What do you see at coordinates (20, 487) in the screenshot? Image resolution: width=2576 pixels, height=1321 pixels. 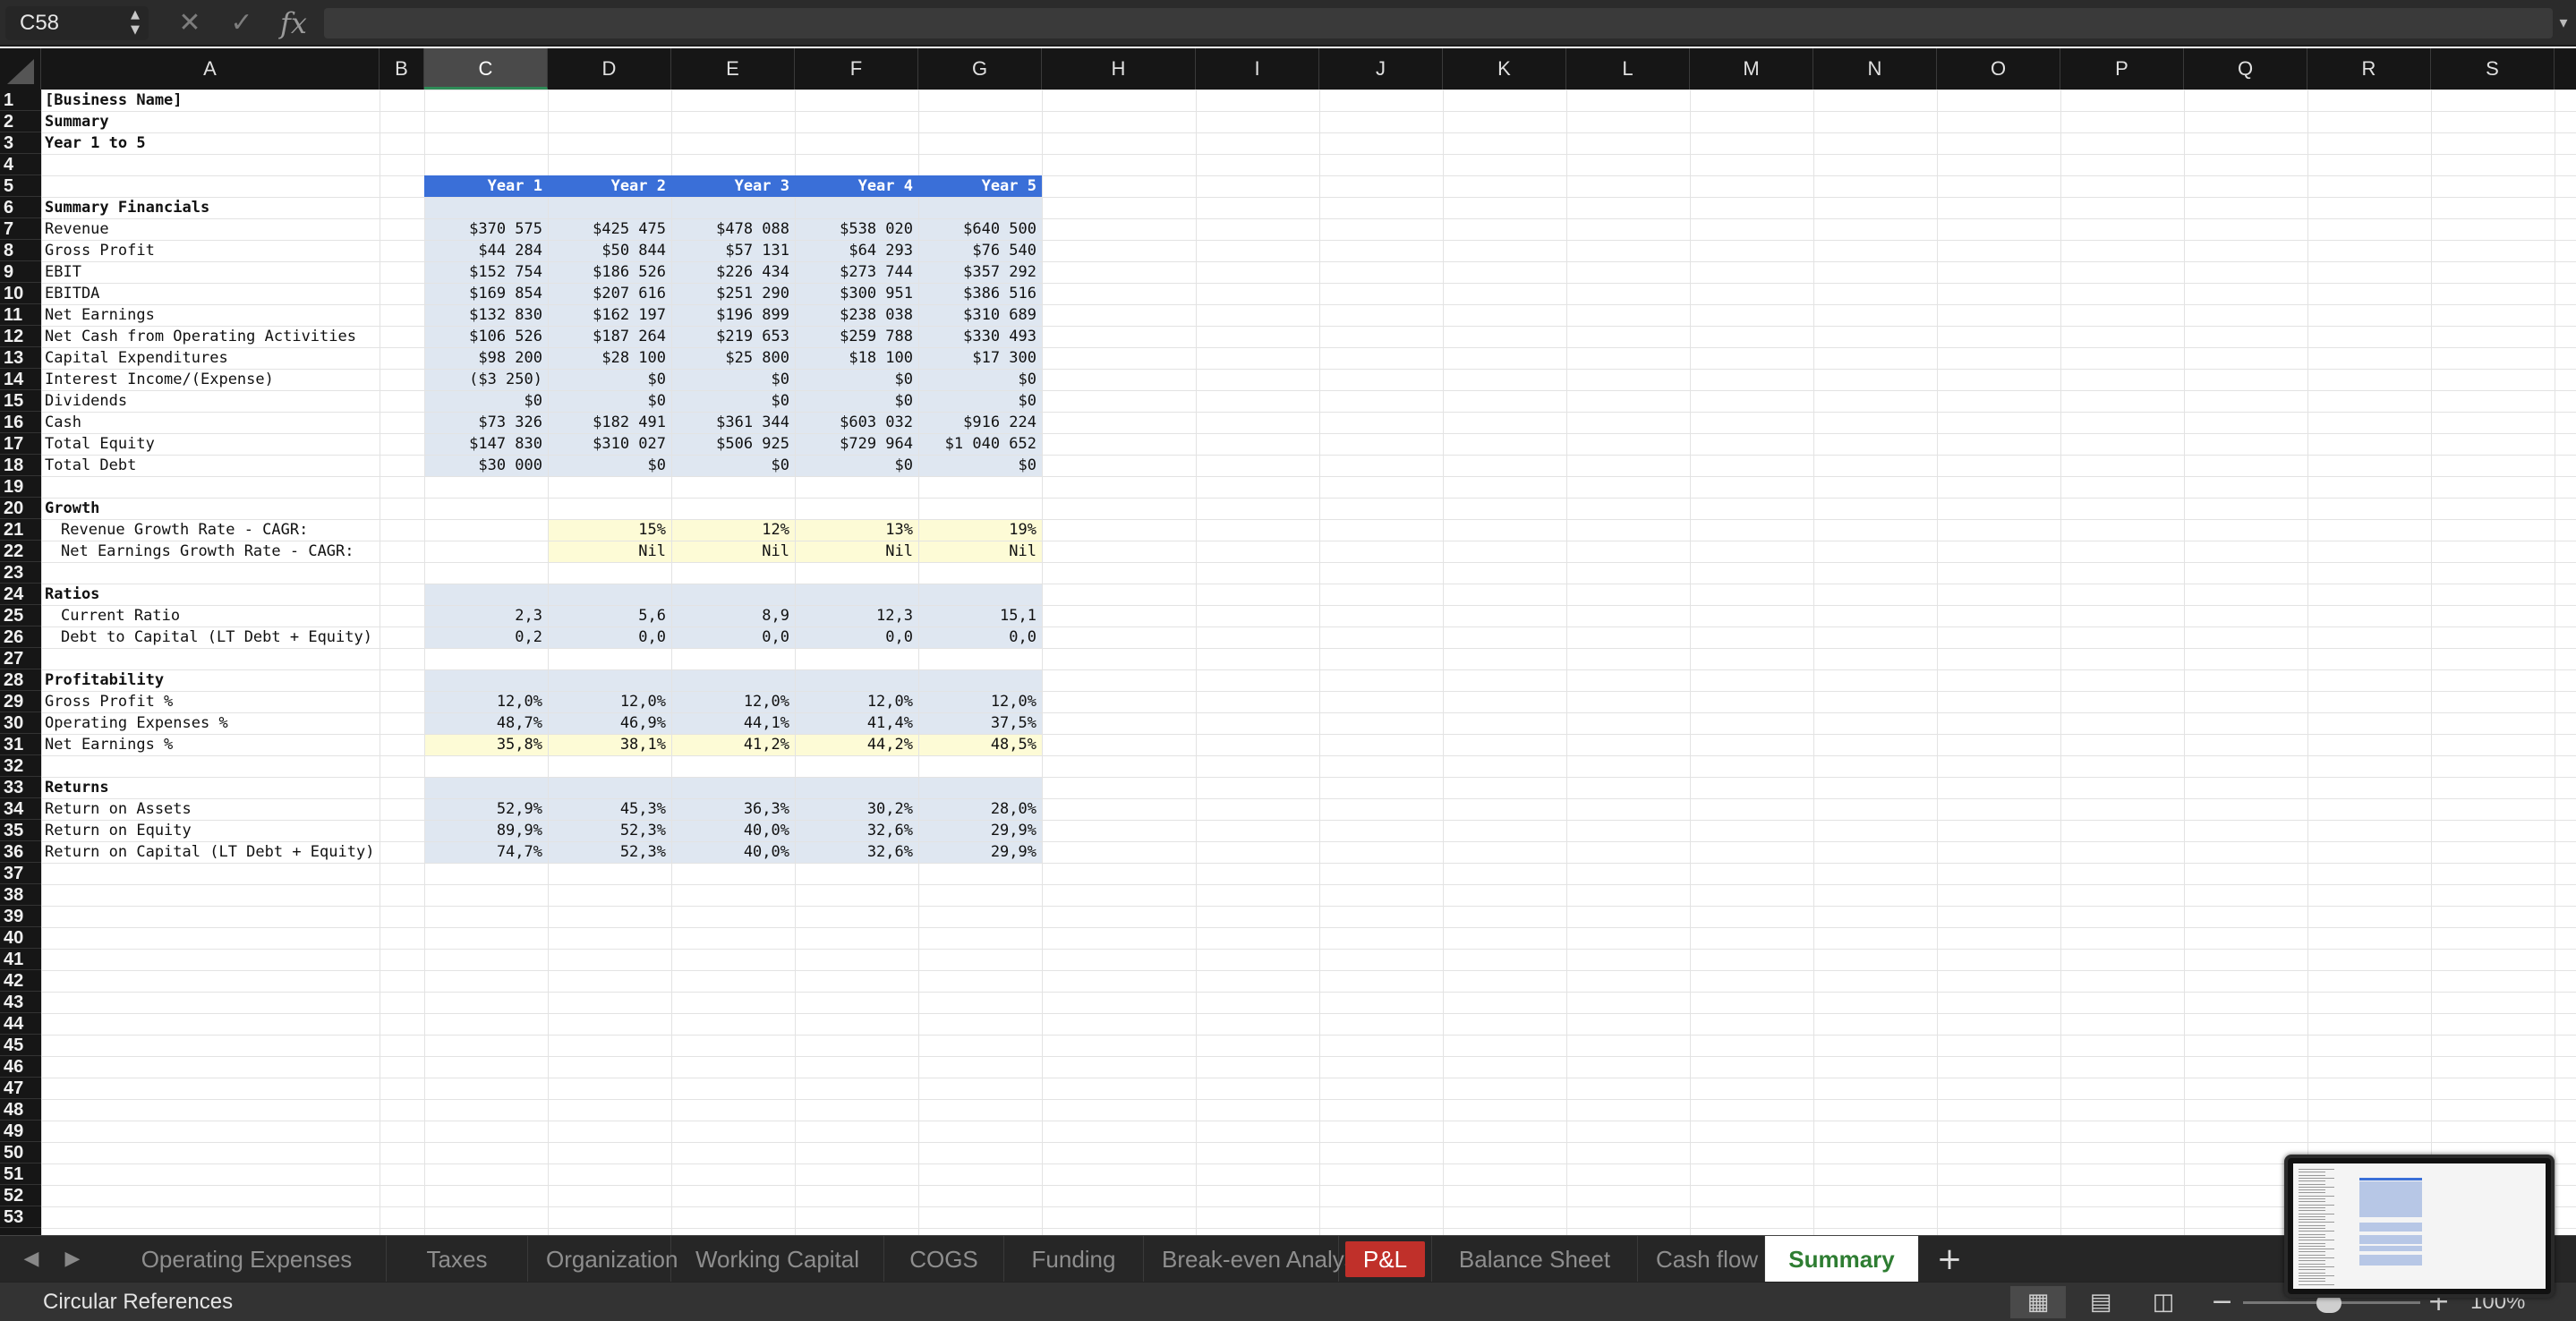 I see `row-header-19: 19` at bounding box center [20, 487].